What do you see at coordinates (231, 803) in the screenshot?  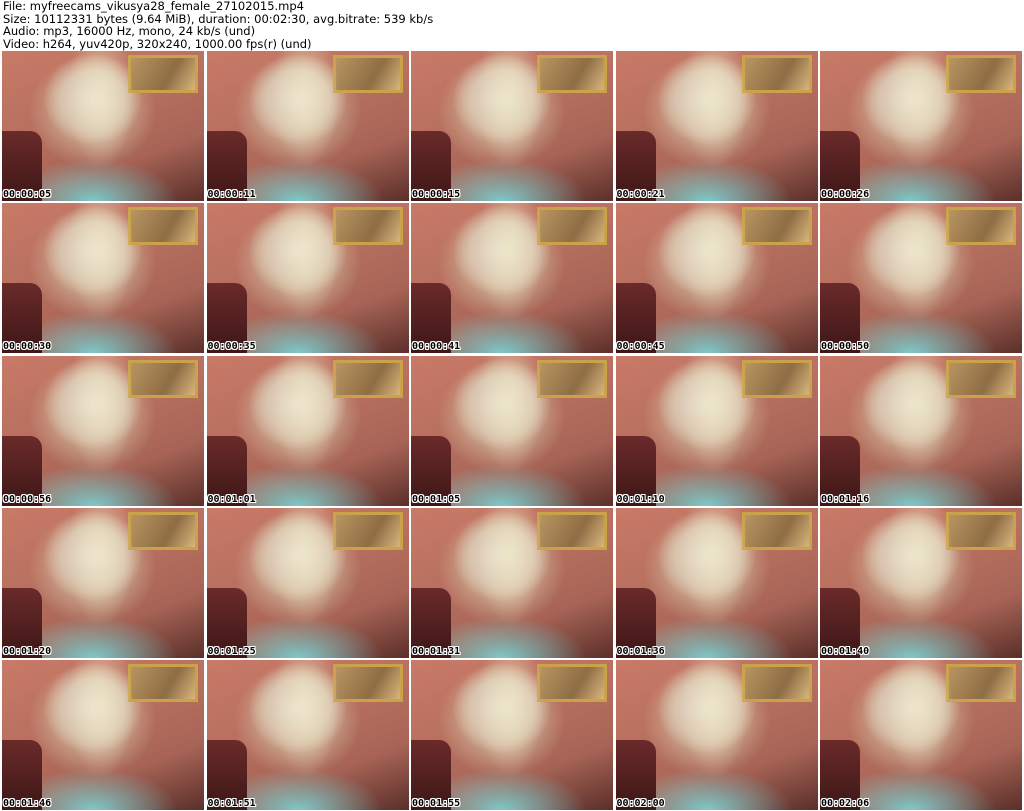 I see `frame-timestamp: 00:01:51` at bounding box center [231, 803].